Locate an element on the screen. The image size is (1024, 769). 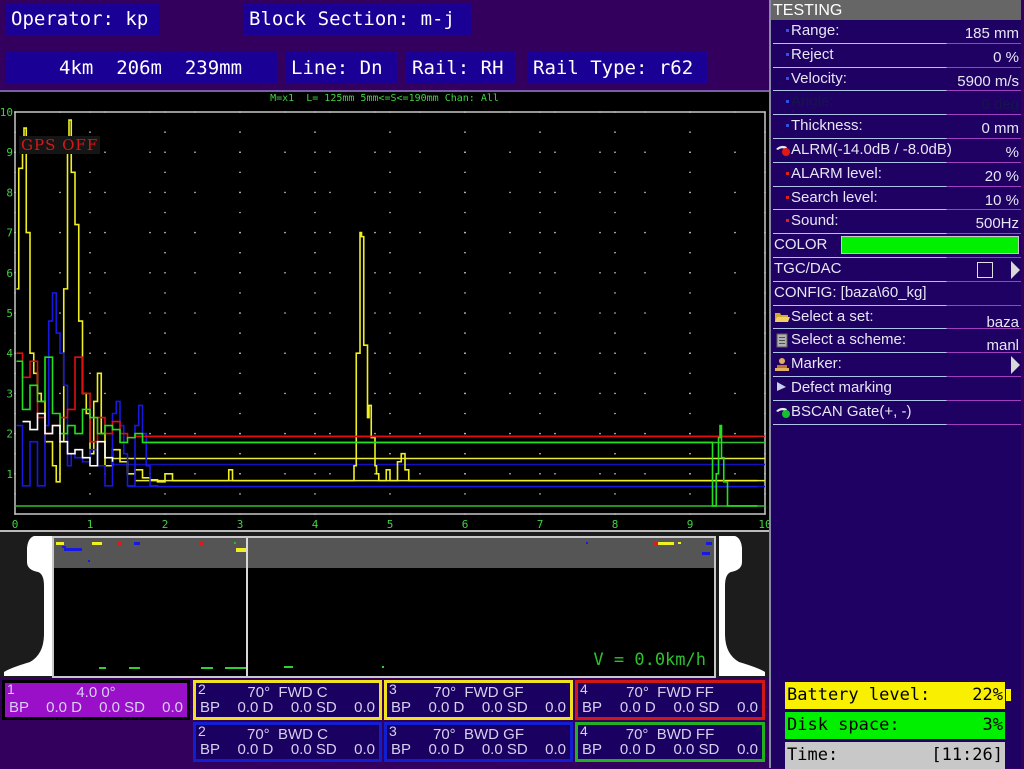
reject-row: Reject 0 % is located at coordinates (896, 56).